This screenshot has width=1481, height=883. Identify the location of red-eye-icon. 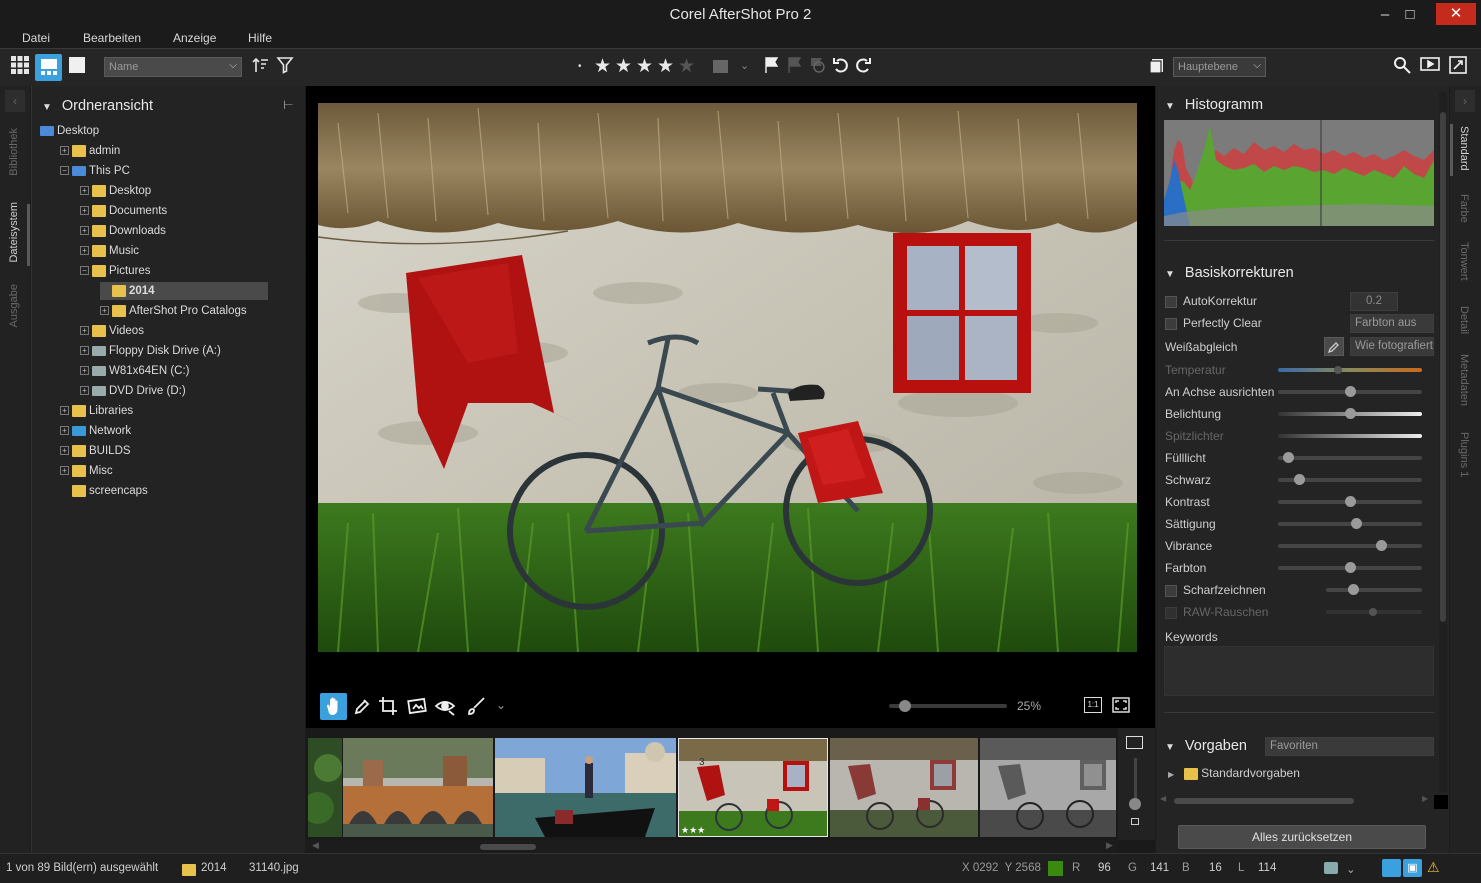
(445, 707).